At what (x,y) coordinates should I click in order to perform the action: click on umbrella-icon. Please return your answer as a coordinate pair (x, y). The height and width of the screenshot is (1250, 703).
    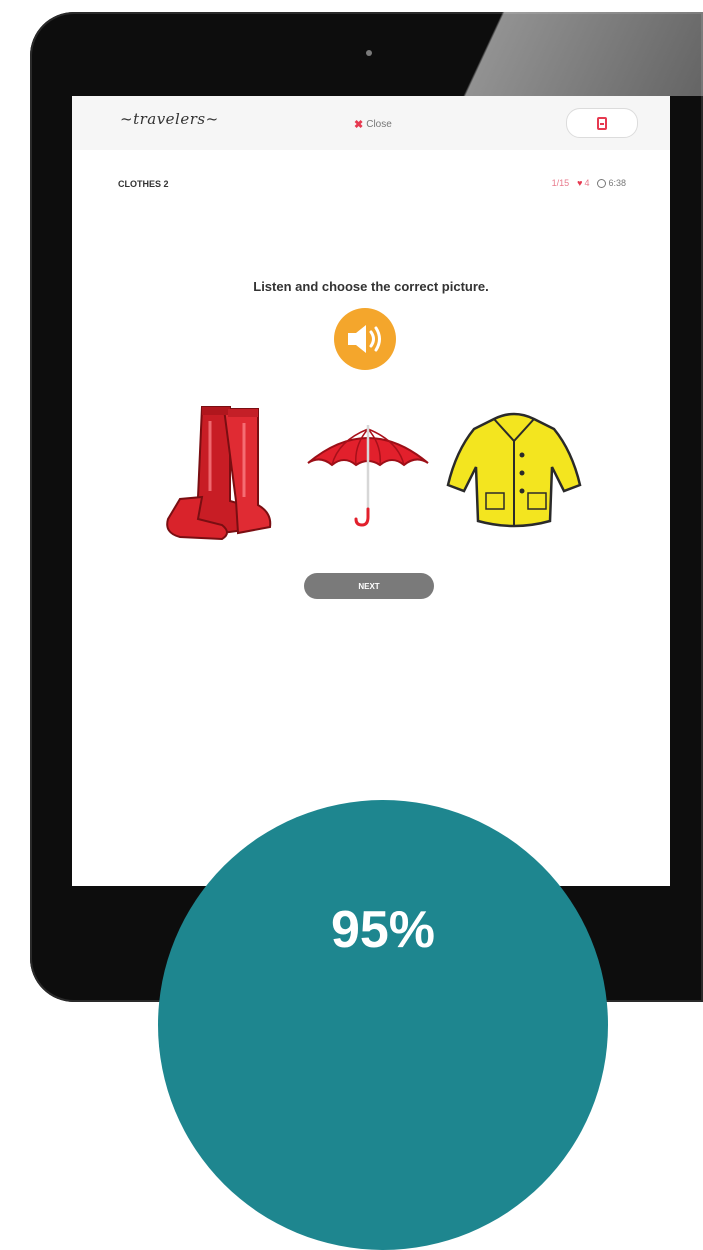
    Looking at the image, I should click on (368, 476).